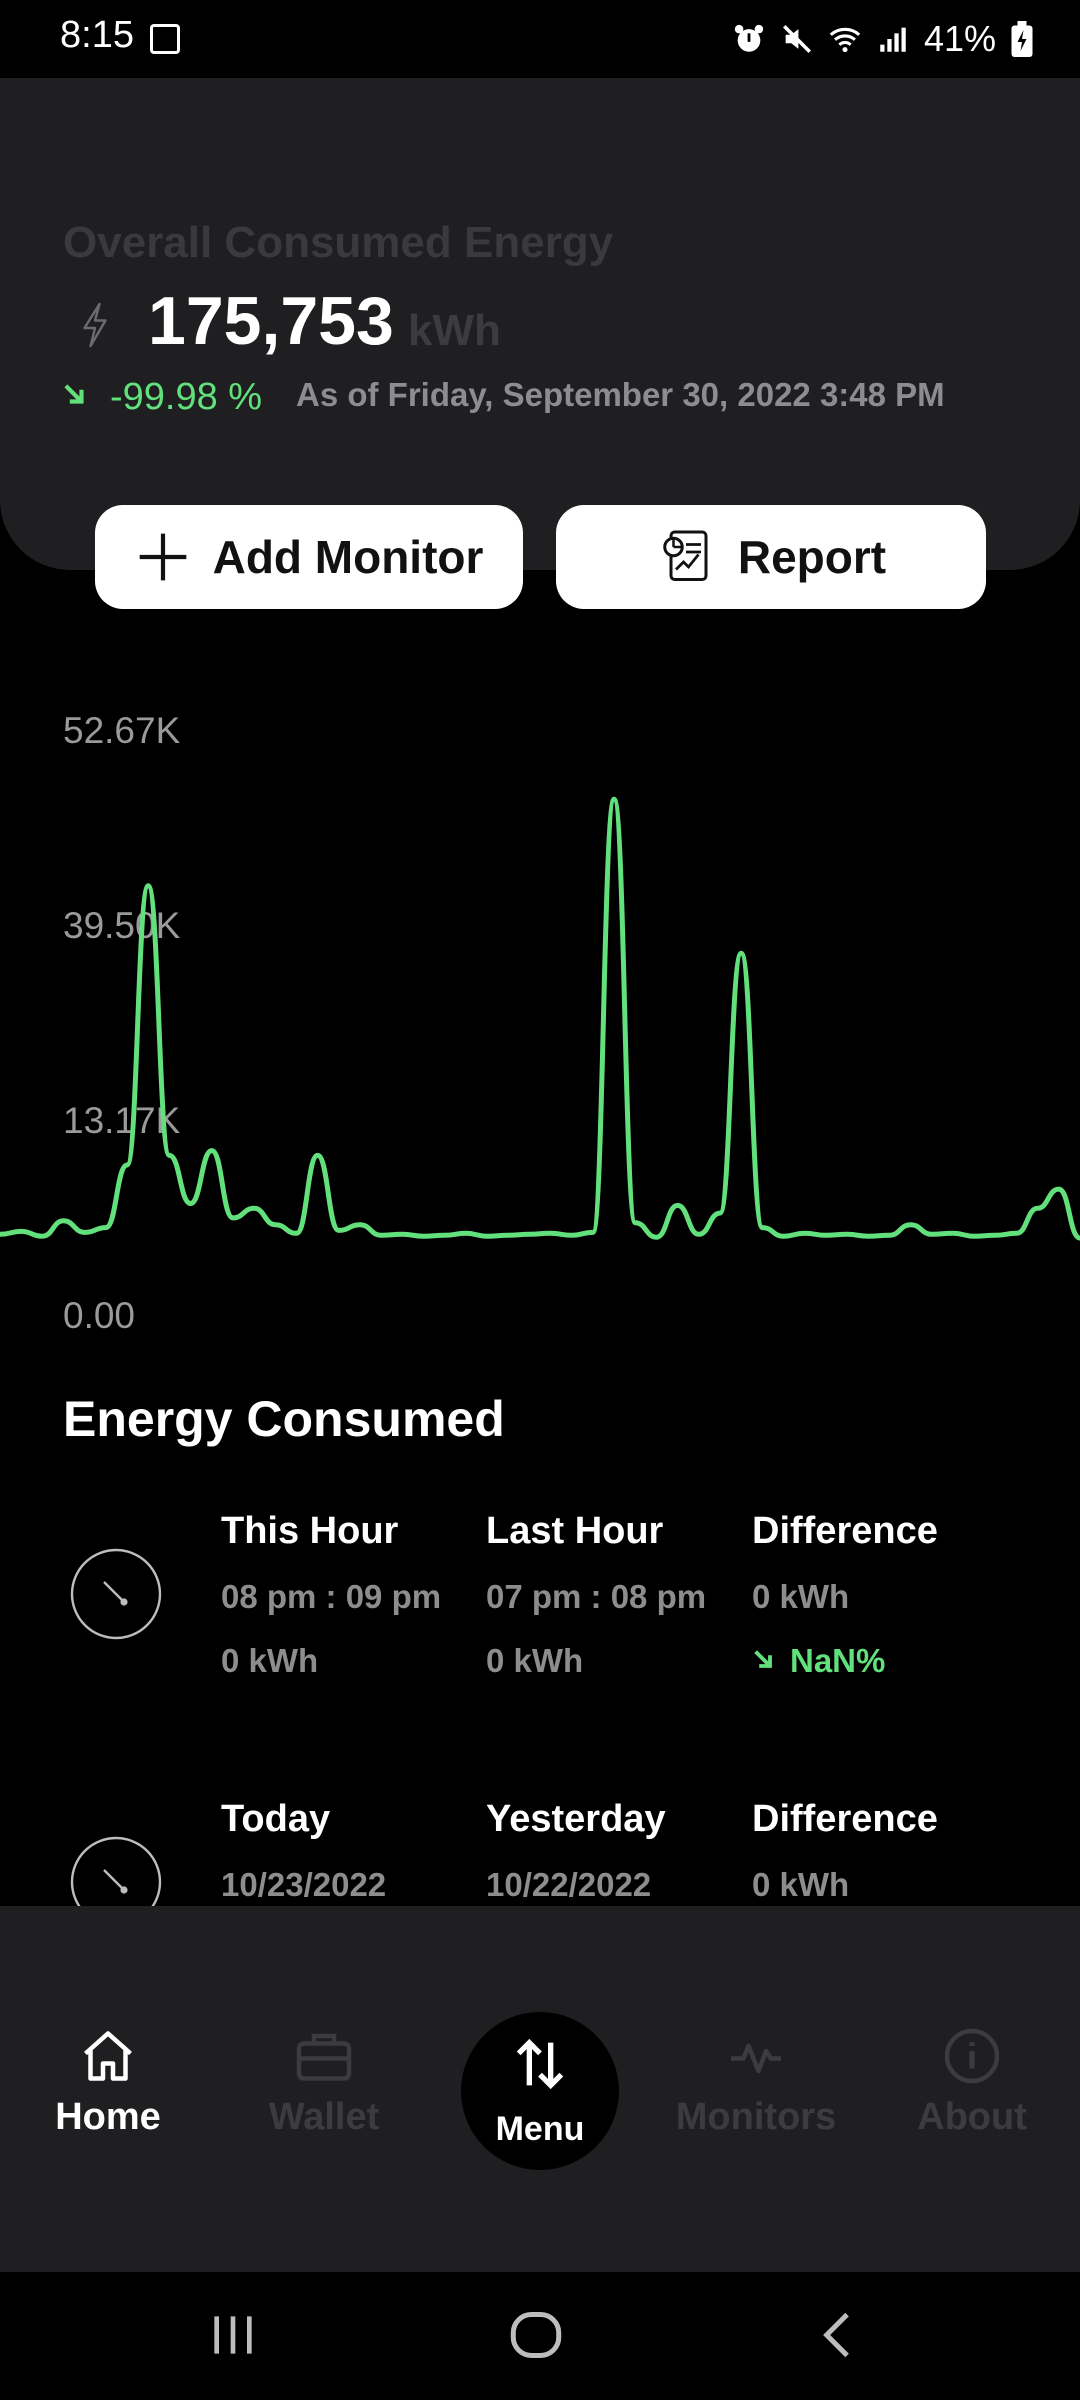  Describe the element at coordinates (108, 2082) in the screenshot. I see `nav-home: Home` at that location.